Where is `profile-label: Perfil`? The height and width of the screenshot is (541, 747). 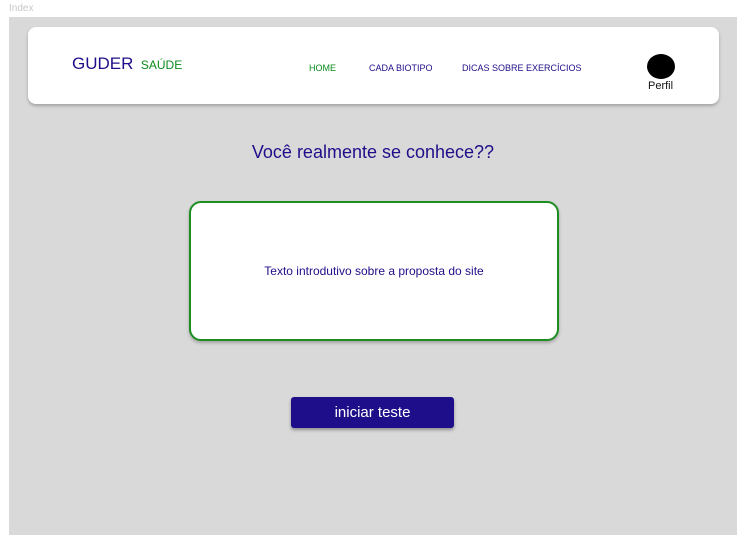
profile-label: Perfil is located at coordinates (660, 86).